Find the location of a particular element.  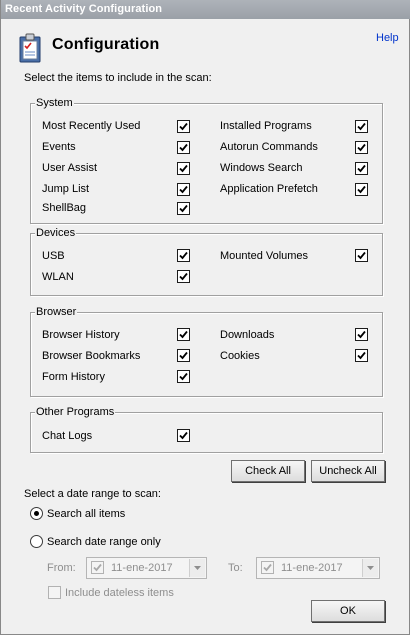

checkbox-most-recently-used is located at coordinates (183, 126).